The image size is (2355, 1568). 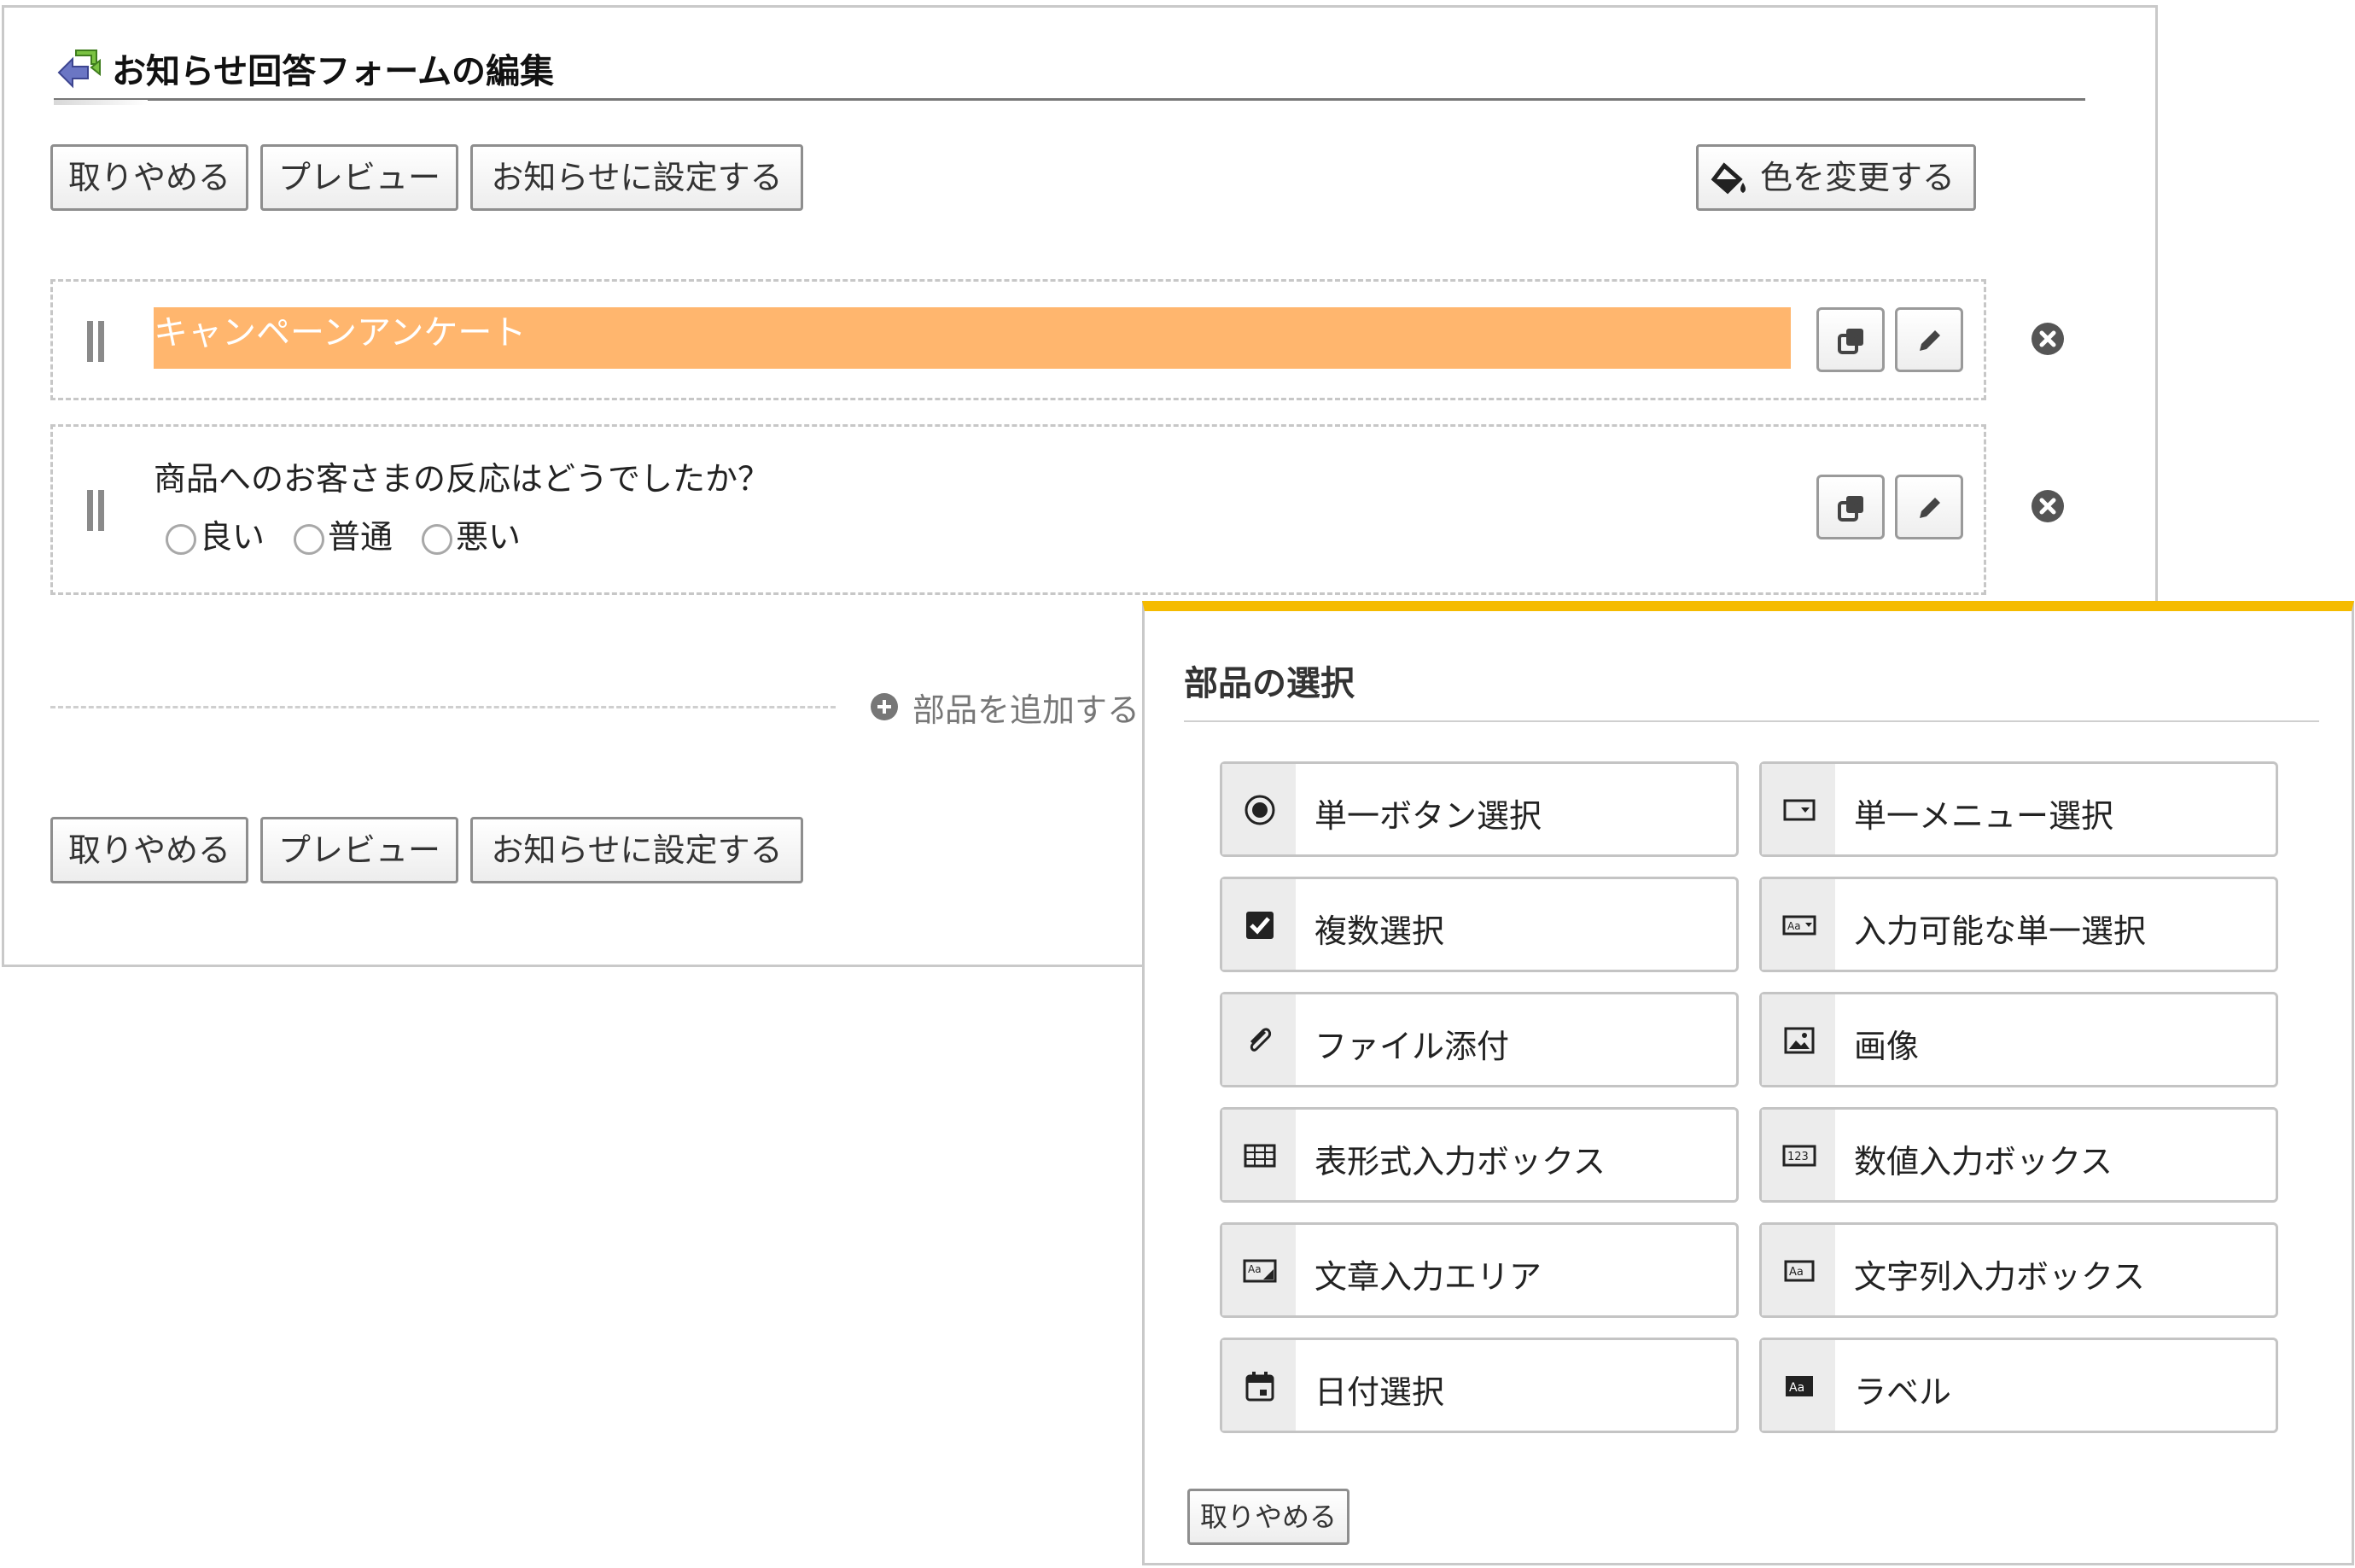 What do you see at coordinates (1984, 816) in the screenshot?
I see `option-label: 単一メニュー選択` at bounding box center [1984, 816].